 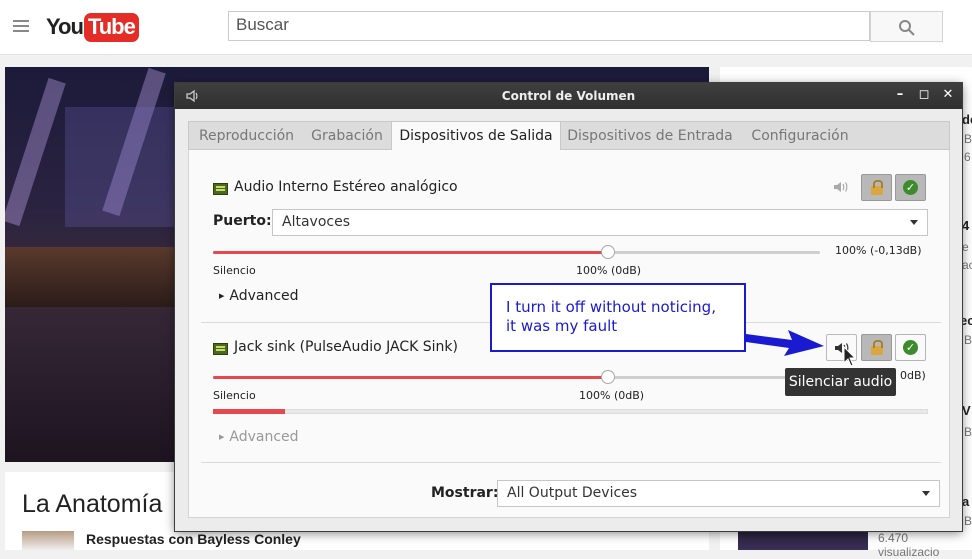 I want to click on tab-dispositivos-entrada: Dispositivos de Entrada, so click(x=650, y=136).